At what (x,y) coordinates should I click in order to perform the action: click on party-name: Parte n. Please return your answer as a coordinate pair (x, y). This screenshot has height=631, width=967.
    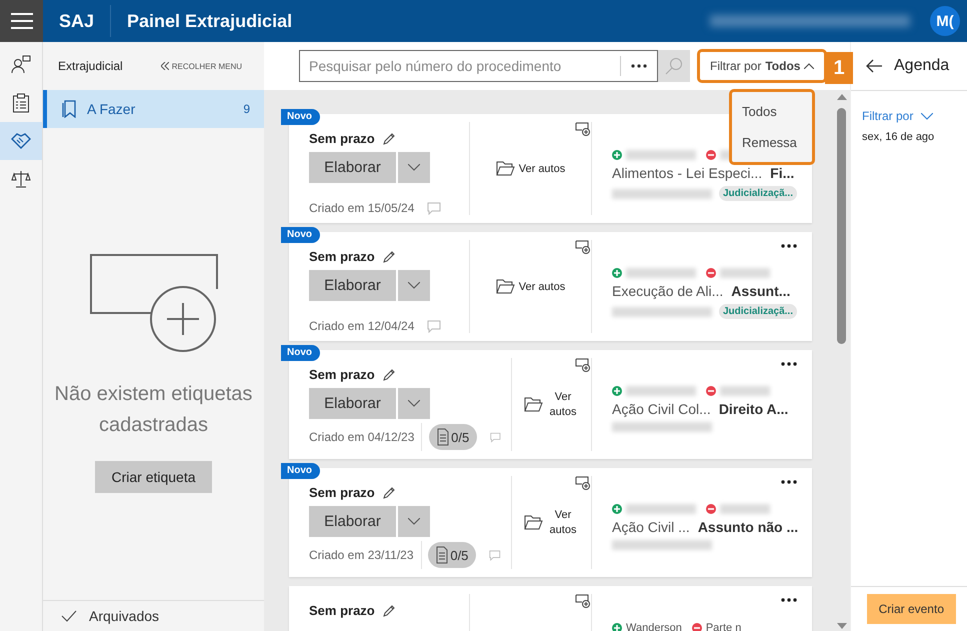
    Looking at the image, I should click on (724, 626).